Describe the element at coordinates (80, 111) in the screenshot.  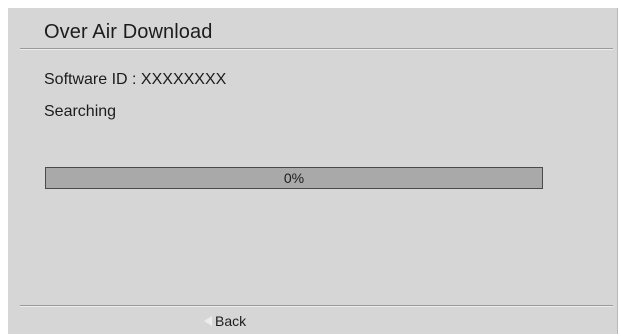
I see `search-status-text: Searching` at that location.